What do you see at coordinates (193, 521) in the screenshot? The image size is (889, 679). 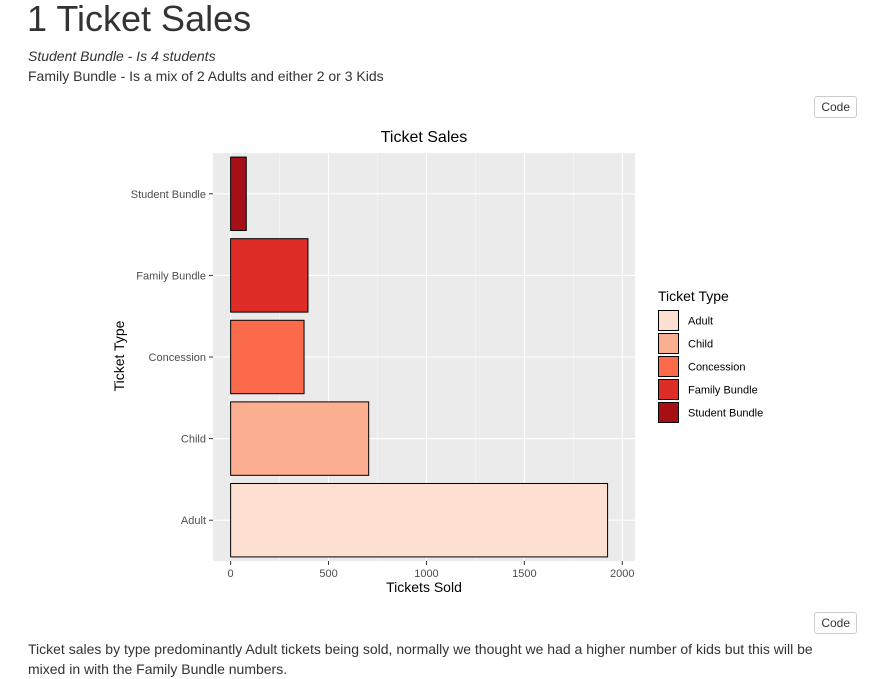 I see `y-tick-label: Adult` at bounding box center [193, 521].